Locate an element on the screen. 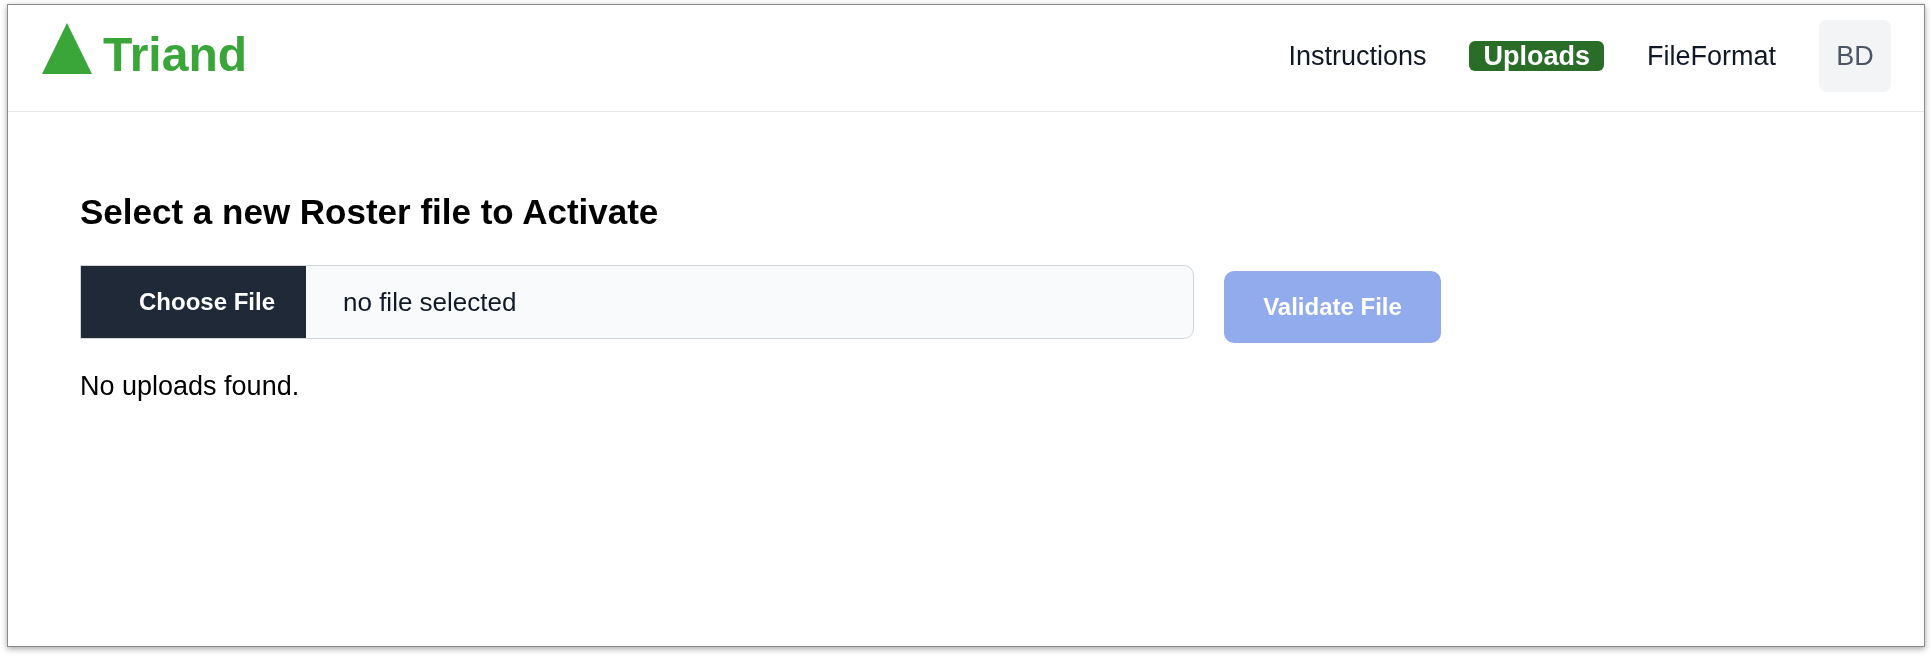 The width and height of the screenshot is (1930, 658). triangle-logo-icon is located at coordinates (67, 48).